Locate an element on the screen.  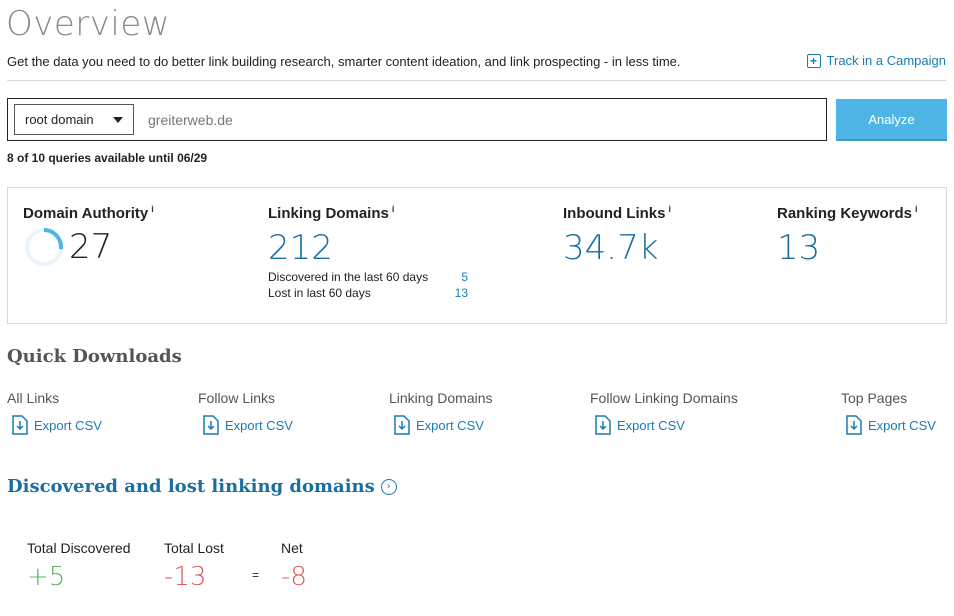
total-discovered-value: +5 is located at coordinates (46, 577).